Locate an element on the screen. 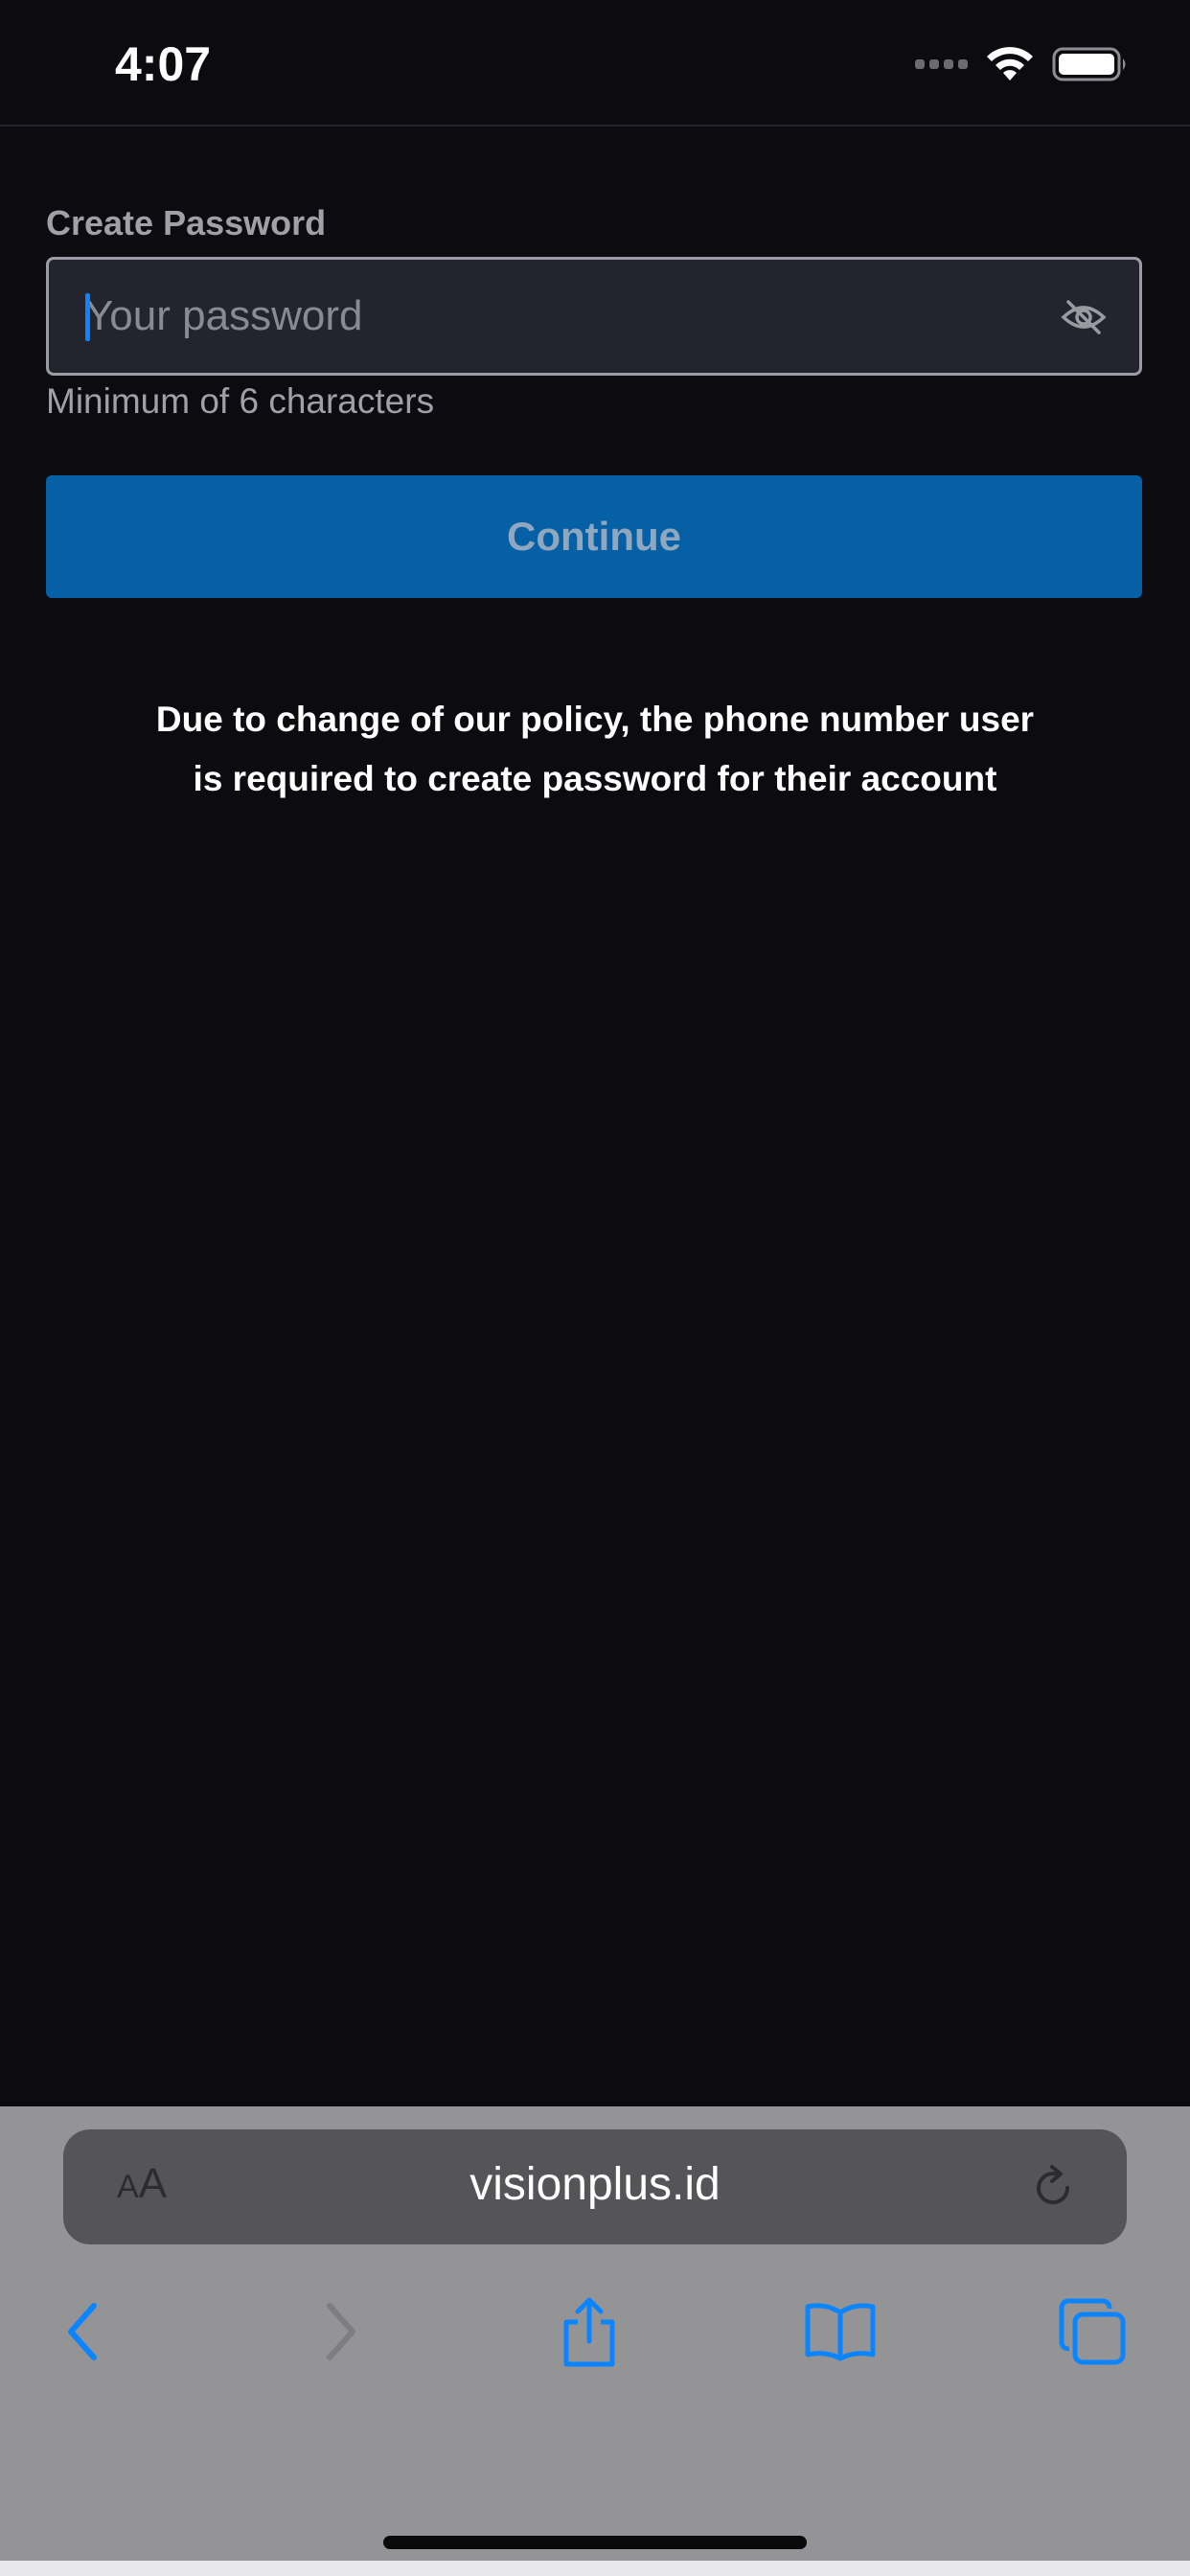 The height and width of the screenshot is (2576, 1190). status-bar: 4:07 is located at coordinates (595, 63).